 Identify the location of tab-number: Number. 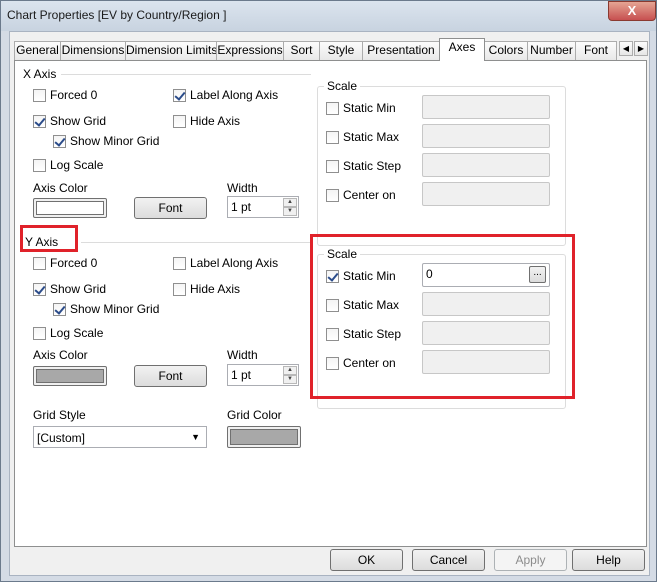
(551, 50).